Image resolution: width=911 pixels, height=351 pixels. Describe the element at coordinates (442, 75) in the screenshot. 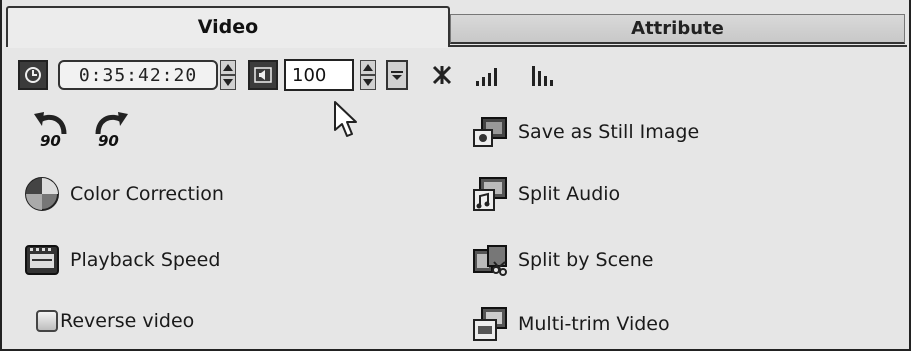

I see `normalize-icon` at that location.